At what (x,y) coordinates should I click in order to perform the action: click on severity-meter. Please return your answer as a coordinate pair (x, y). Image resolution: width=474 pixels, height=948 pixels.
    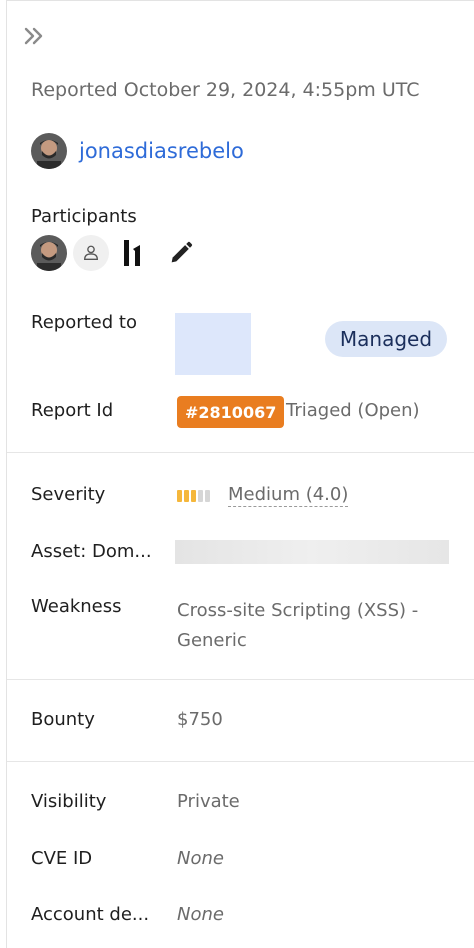
    Looking at the image, I should click on (193, 496).